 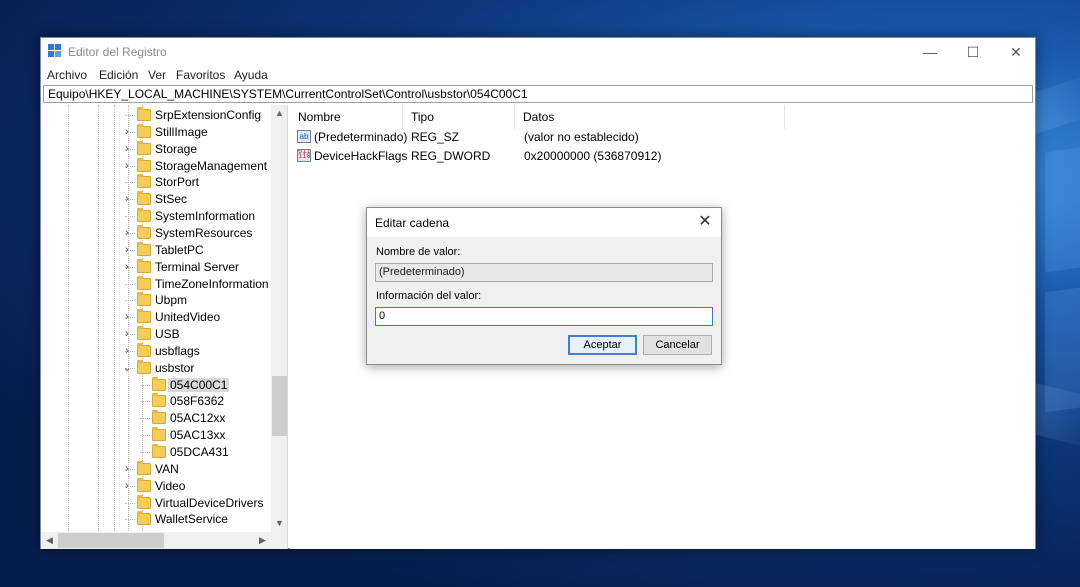 What do you see at coordinates (156, 233) in the screenshot?
I see `tree-item: › SystemResources` at bounding box center [156, 233].